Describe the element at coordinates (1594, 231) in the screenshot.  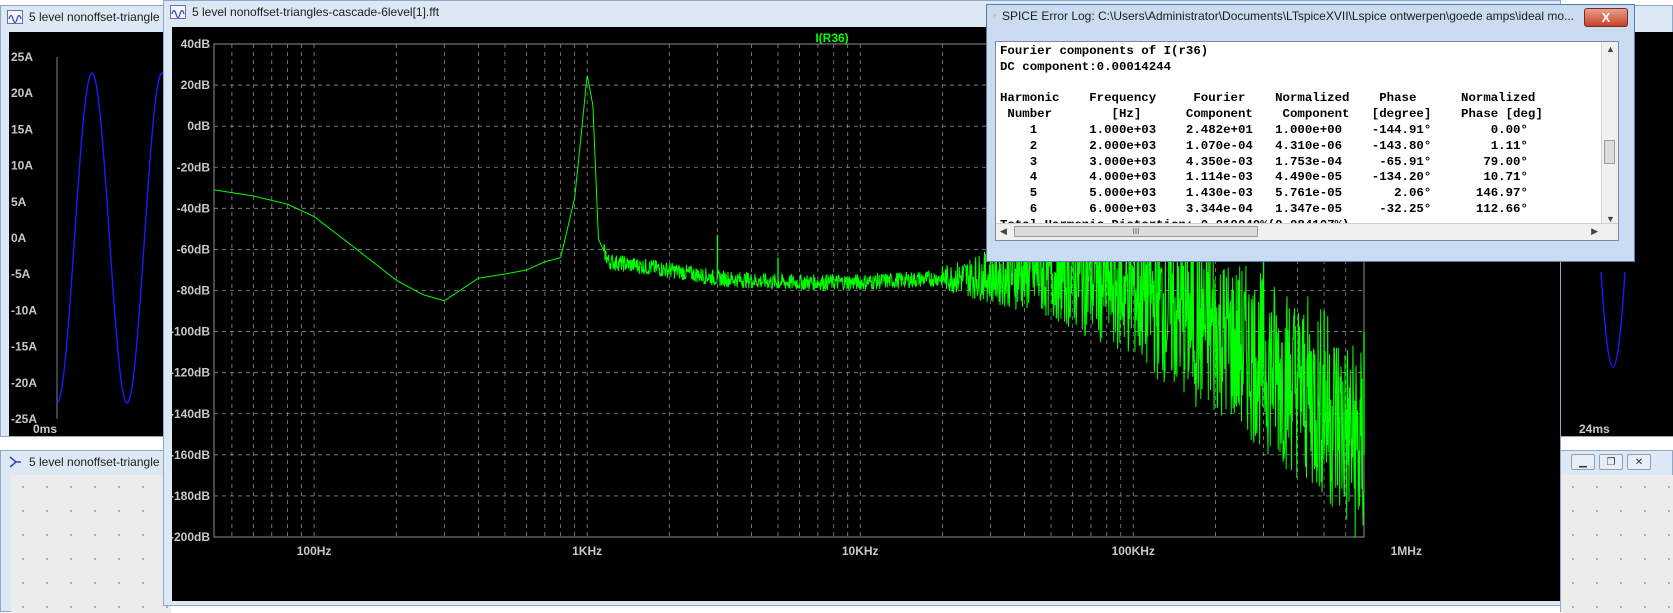
I see `scroll-right-icon: ▶` at that location.